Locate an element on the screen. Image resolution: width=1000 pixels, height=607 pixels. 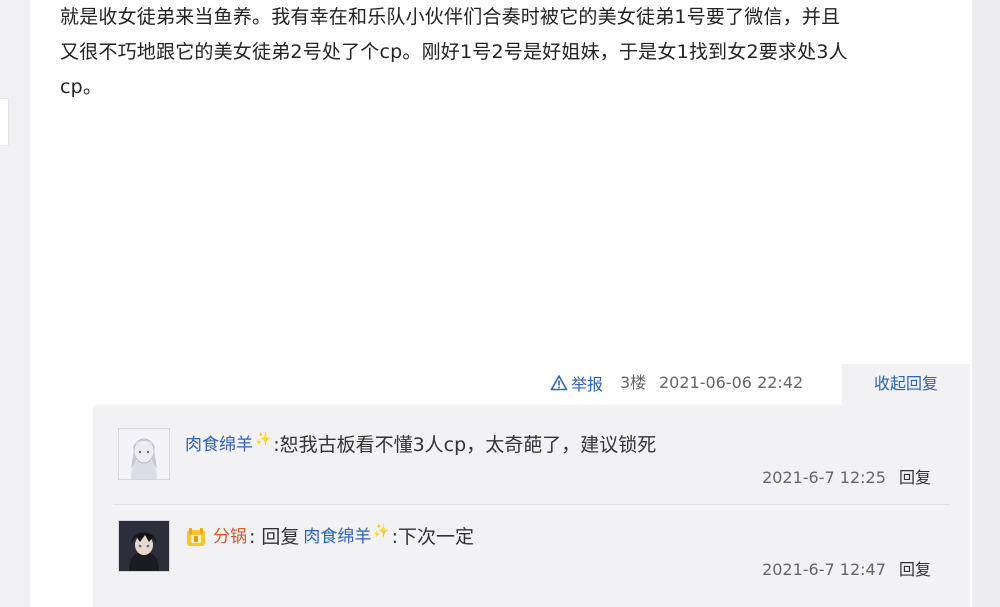
post-timestamp: 2021-06-06 22:42 is located at coordinates (731, 382).